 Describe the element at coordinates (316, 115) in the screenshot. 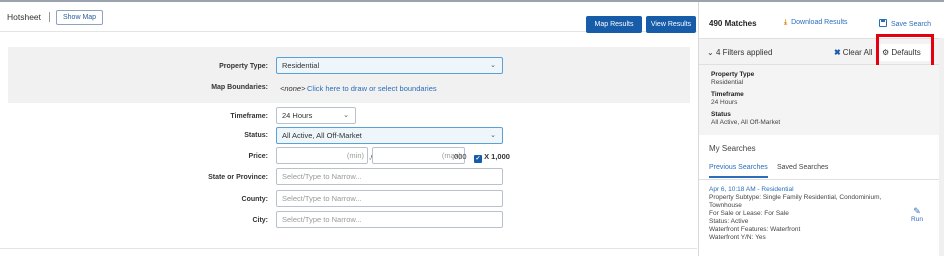

I see `timeframe-select: 24 Hours ⌄` at that location.